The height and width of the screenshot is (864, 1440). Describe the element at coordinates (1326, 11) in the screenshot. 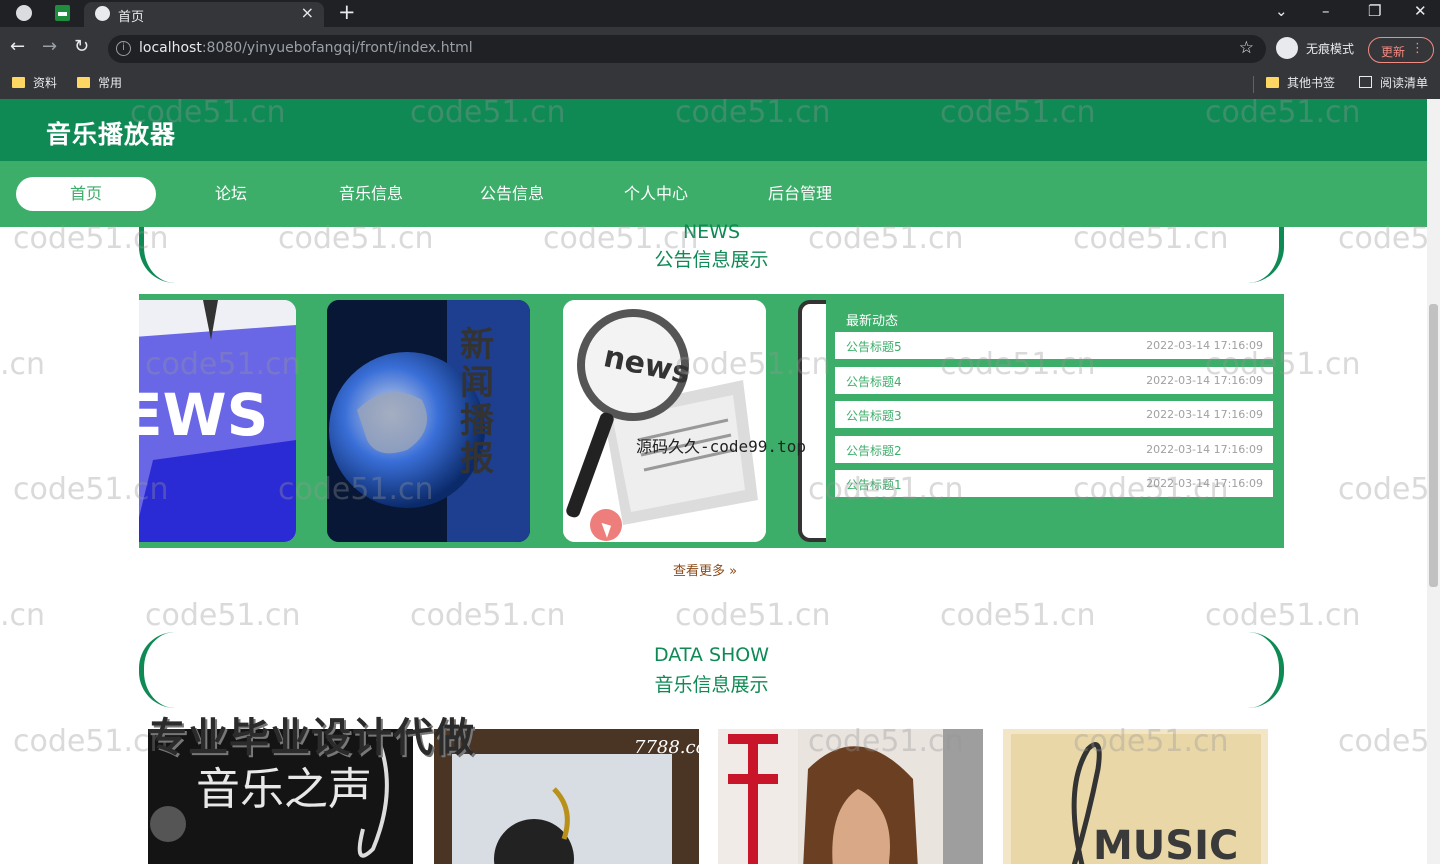

I see `minimize-icon: –` at that location.